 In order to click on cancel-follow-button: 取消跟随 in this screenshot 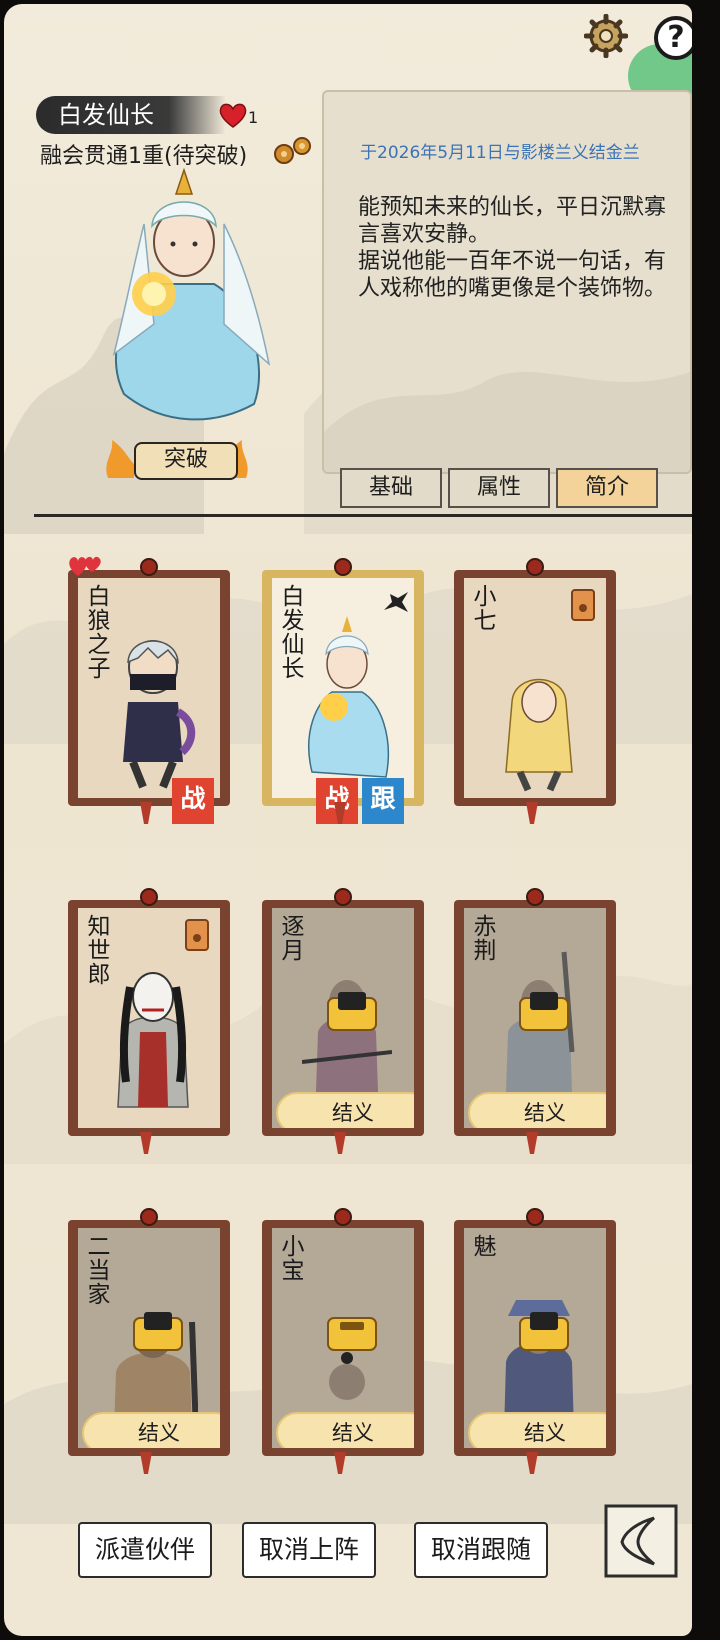, I will do `click(481, 1550)`.